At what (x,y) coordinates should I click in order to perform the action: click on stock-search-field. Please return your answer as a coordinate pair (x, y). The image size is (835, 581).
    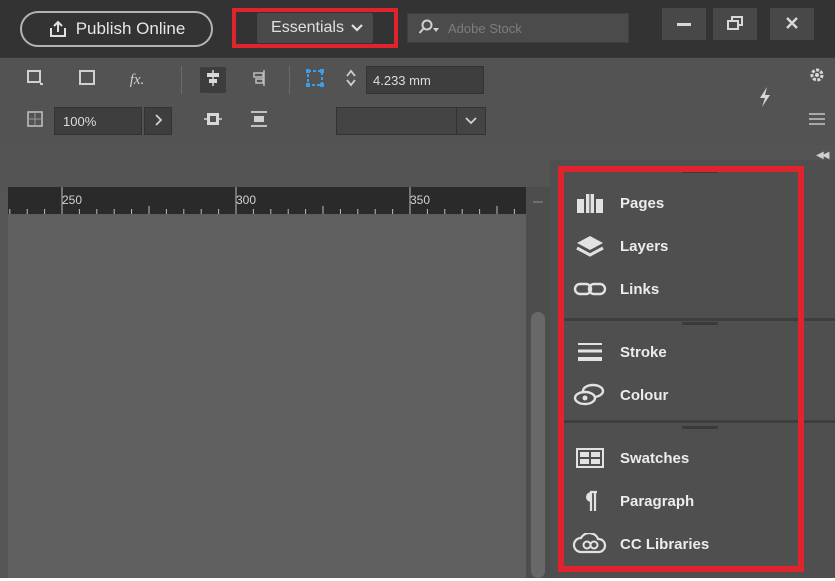
    Looking at the image, I should click on (518, 28).